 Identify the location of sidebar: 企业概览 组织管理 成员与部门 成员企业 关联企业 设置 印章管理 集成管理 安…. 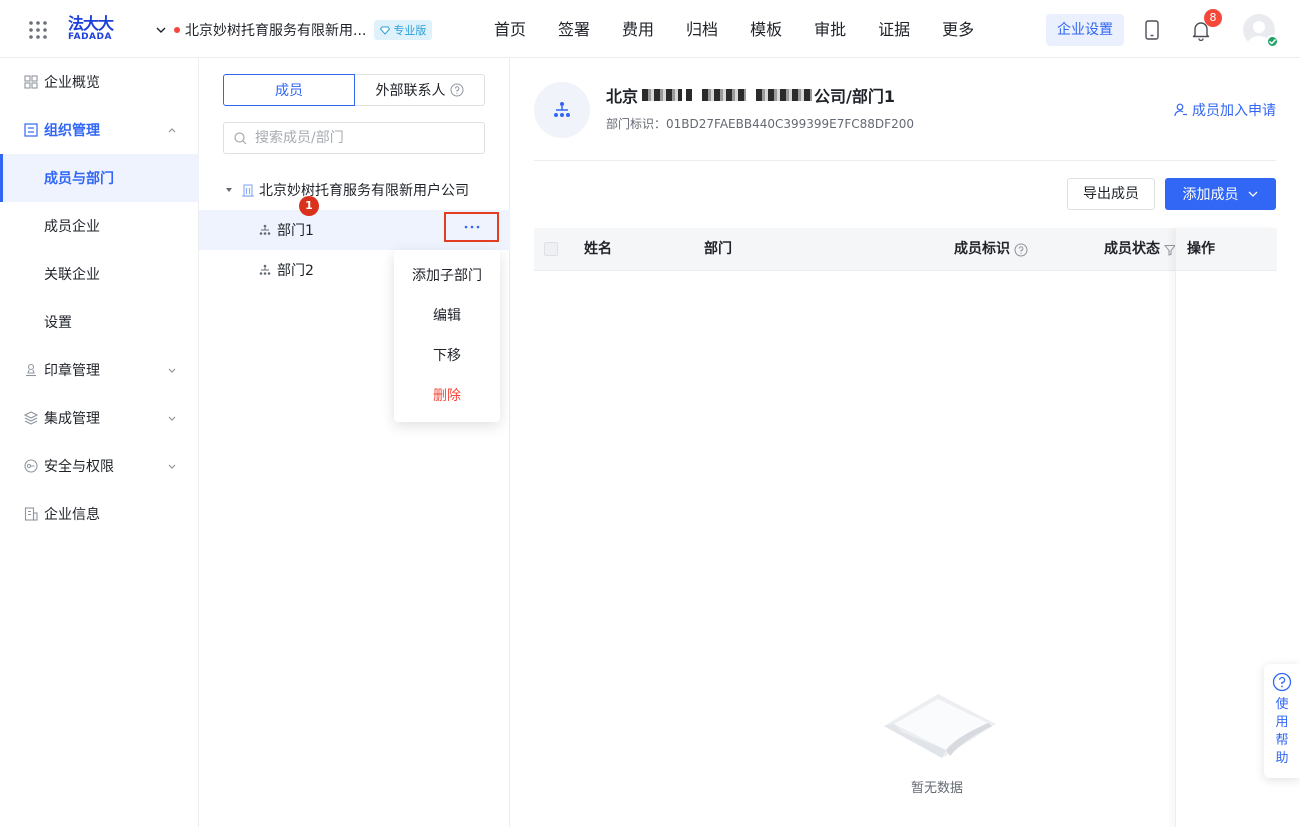
(99, 442).